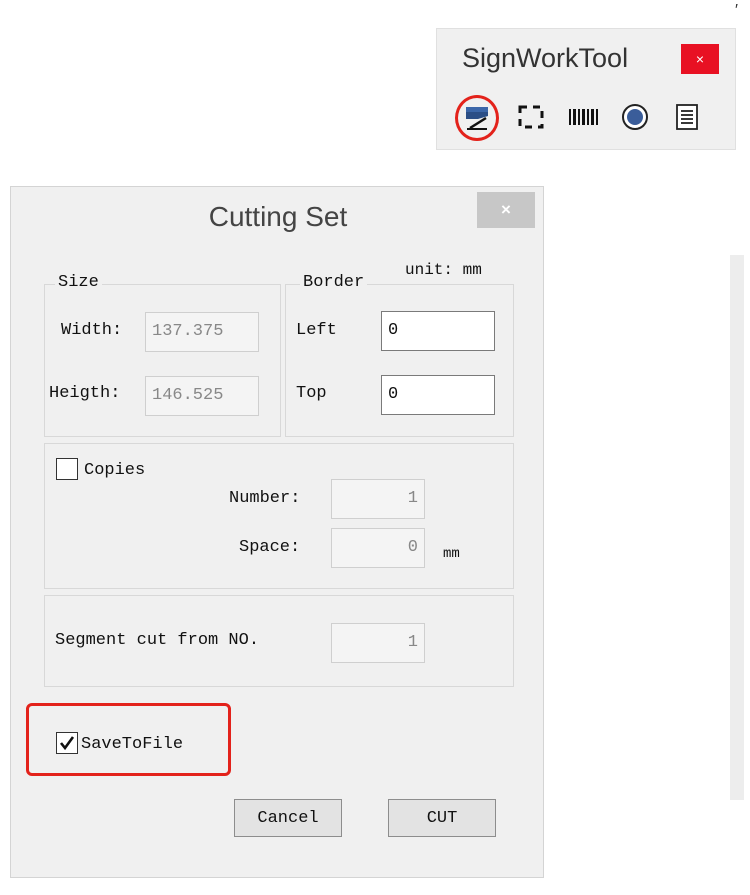  Describe the element at coordinates (202, 332) in the screenshot. I see `width-field: 137.375` at that location.